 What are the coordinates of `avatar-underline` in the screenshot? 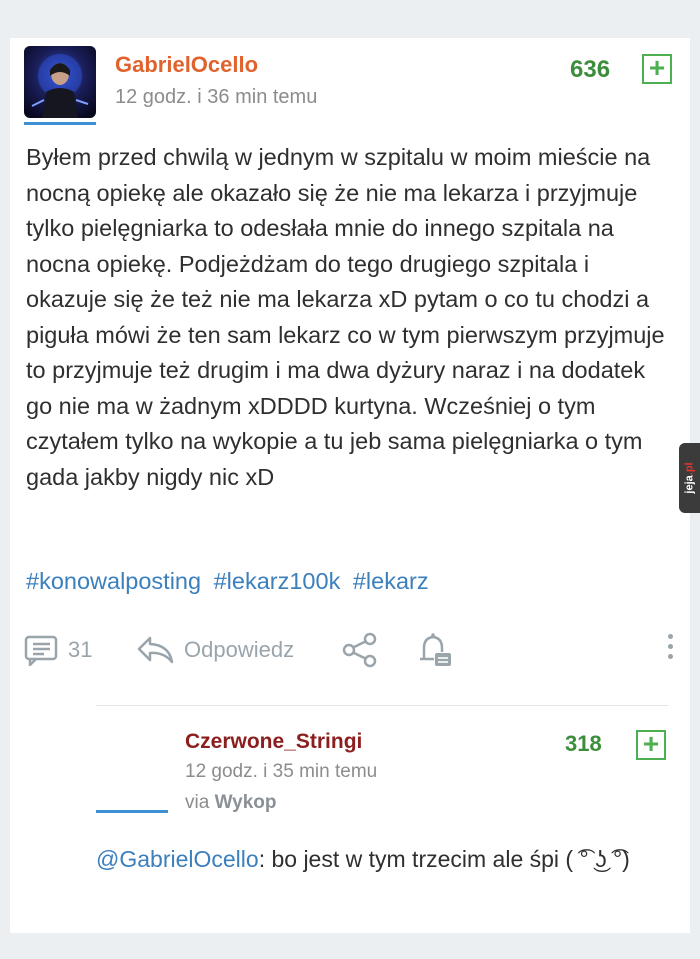 It's located at (60, 123).